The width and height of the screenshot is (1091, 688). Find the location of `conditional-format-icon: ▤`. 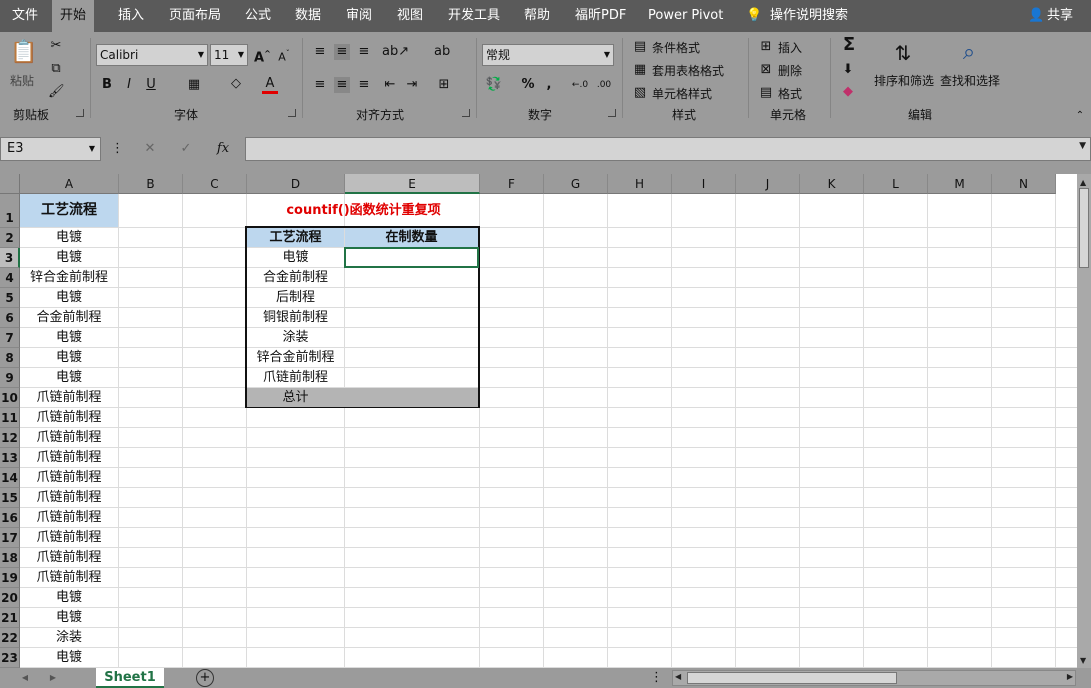

conditional-format-icon: ▤ is located at coordinates (640, 47).